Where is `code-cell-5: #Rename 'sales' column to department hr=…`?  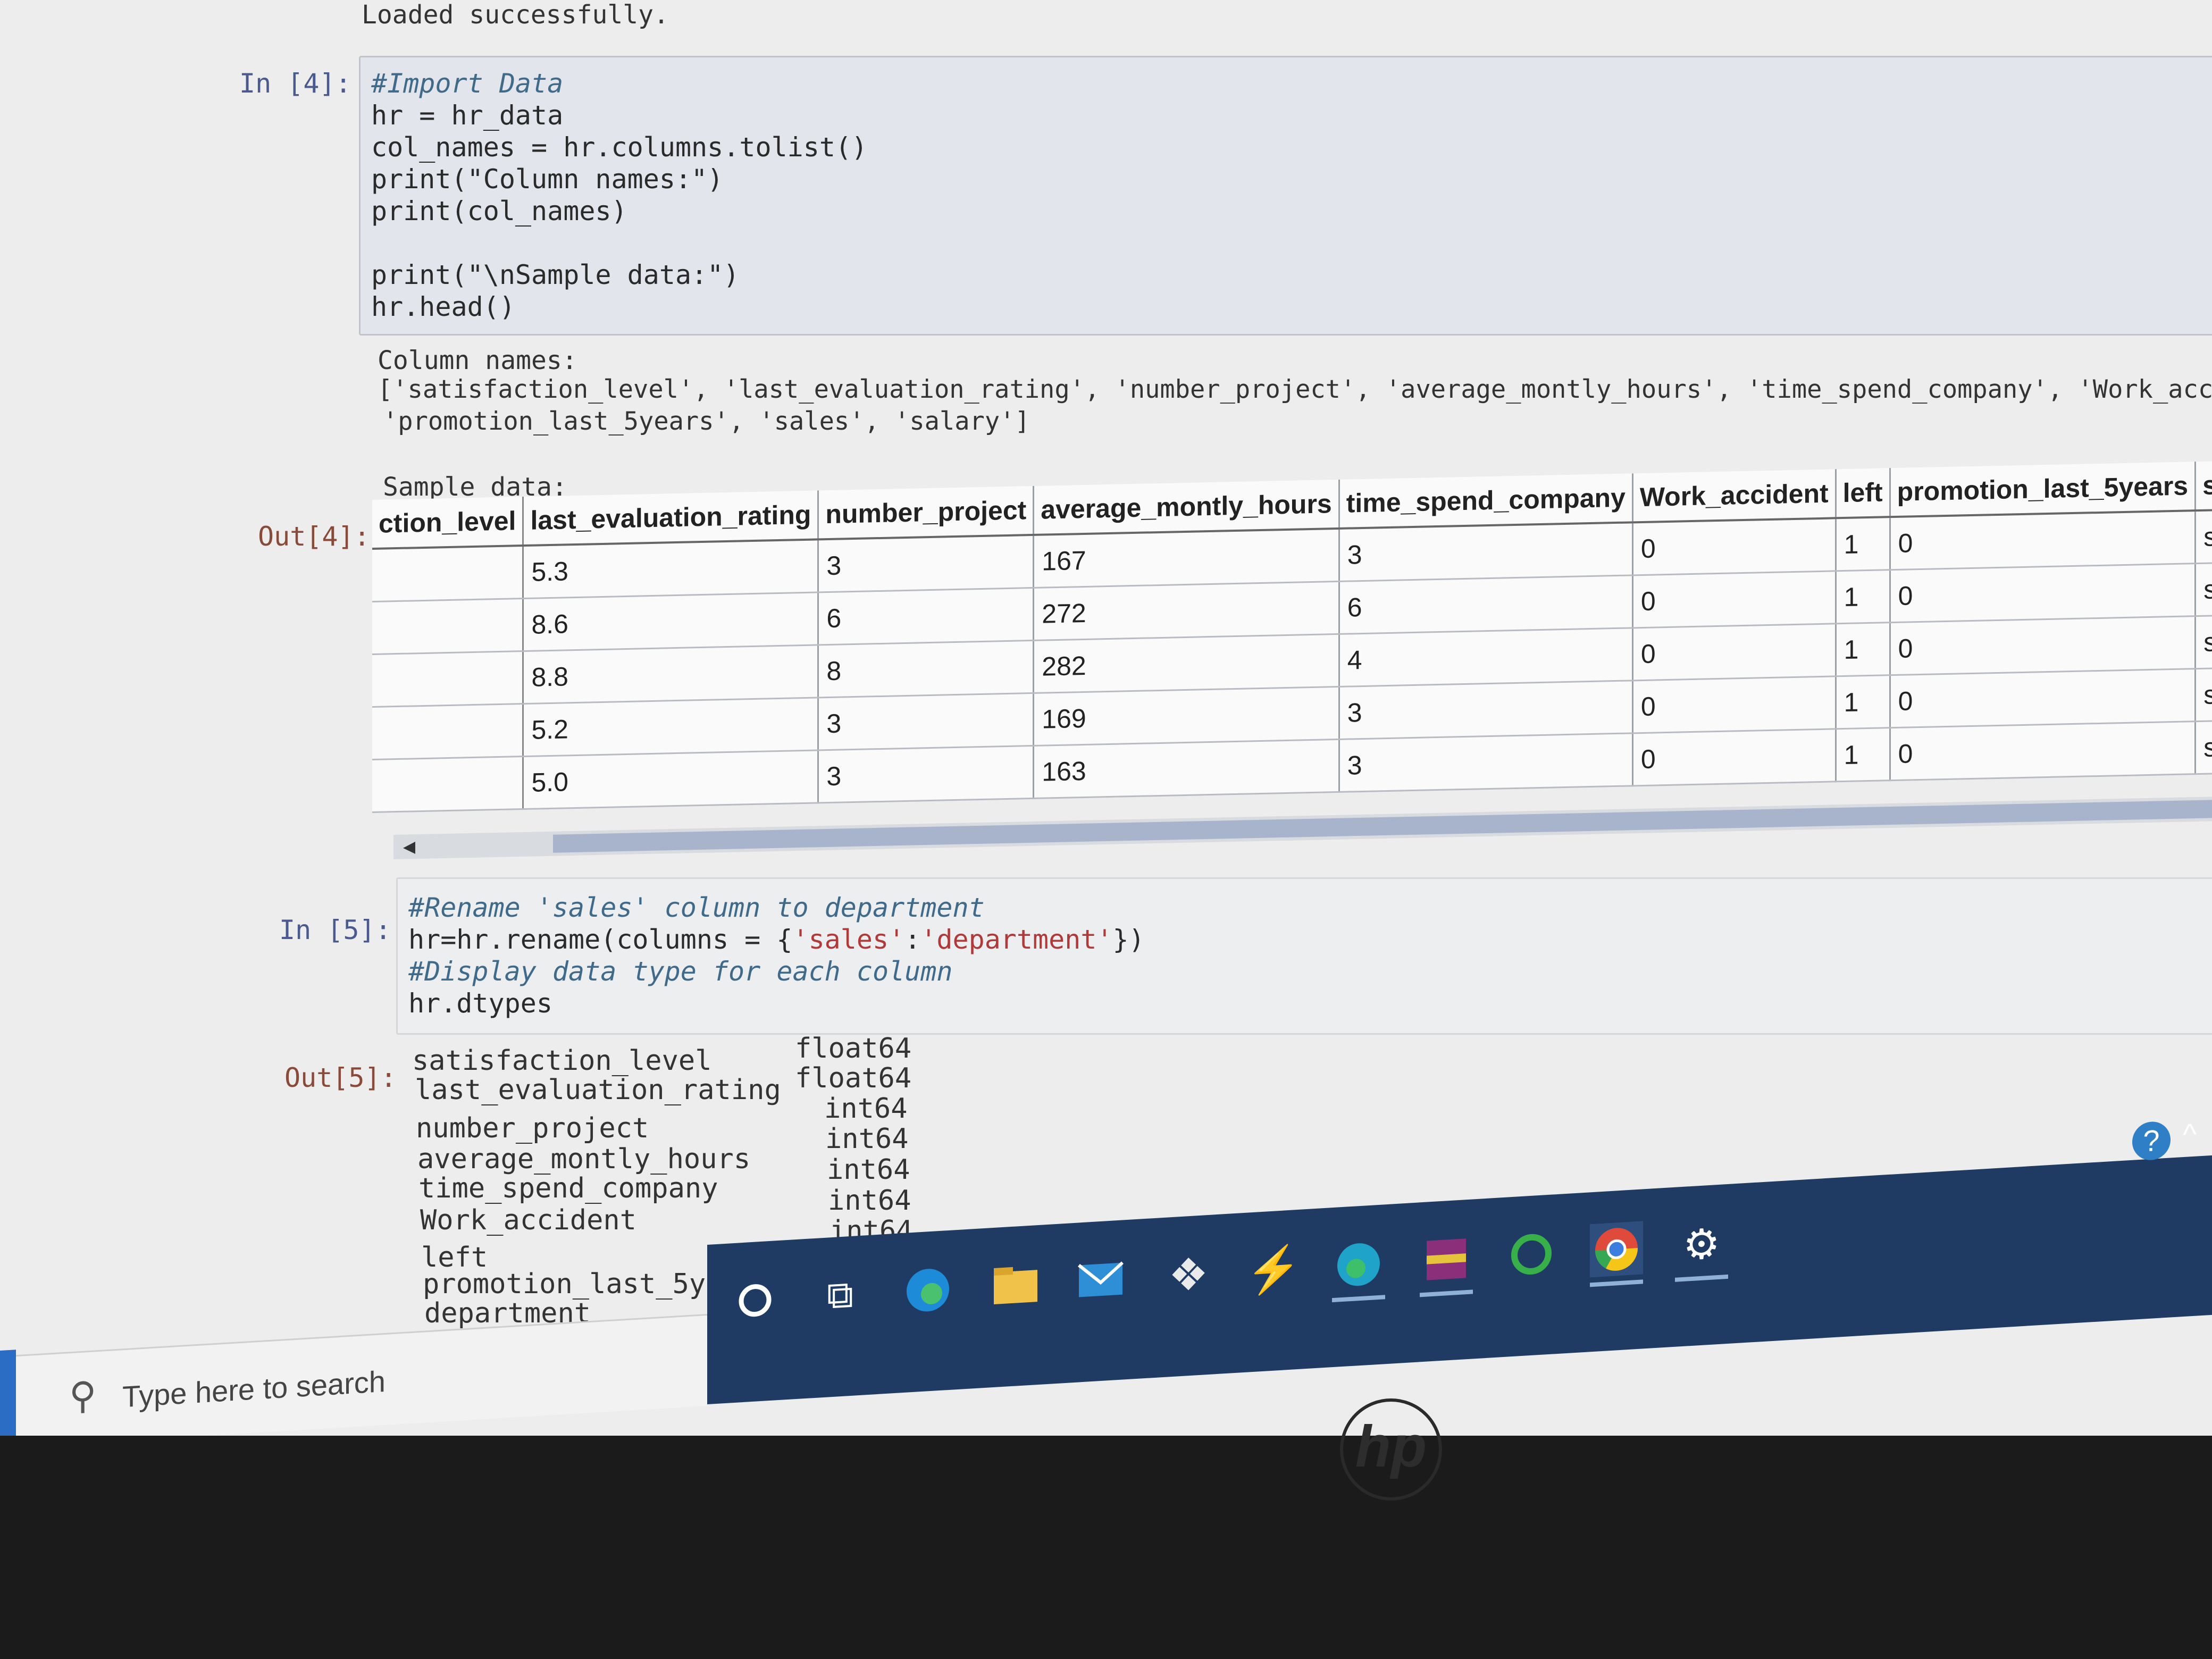
code-cell-5: #Rename 'sales' column to department hr=… is located at coordinates (1304, 956).